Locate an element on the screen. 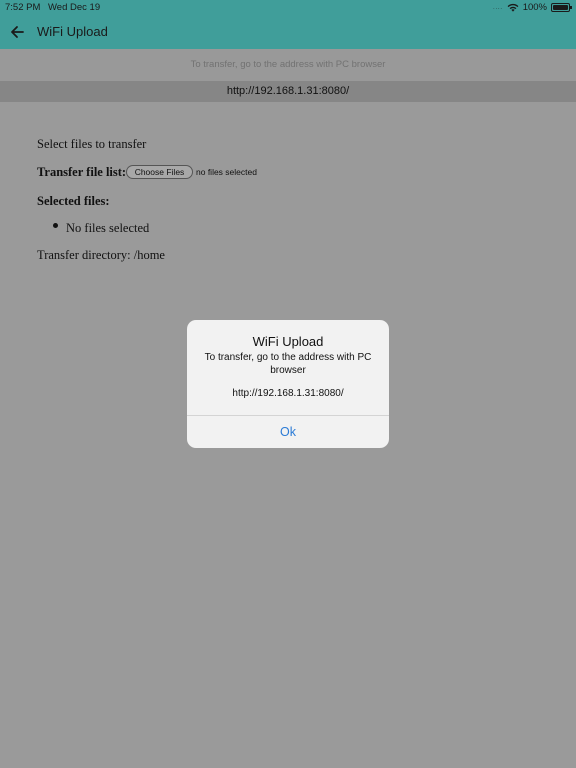 The height and width of the screenshot is (768, 576). list-item: No files selected is located at coordinates (108, 228).